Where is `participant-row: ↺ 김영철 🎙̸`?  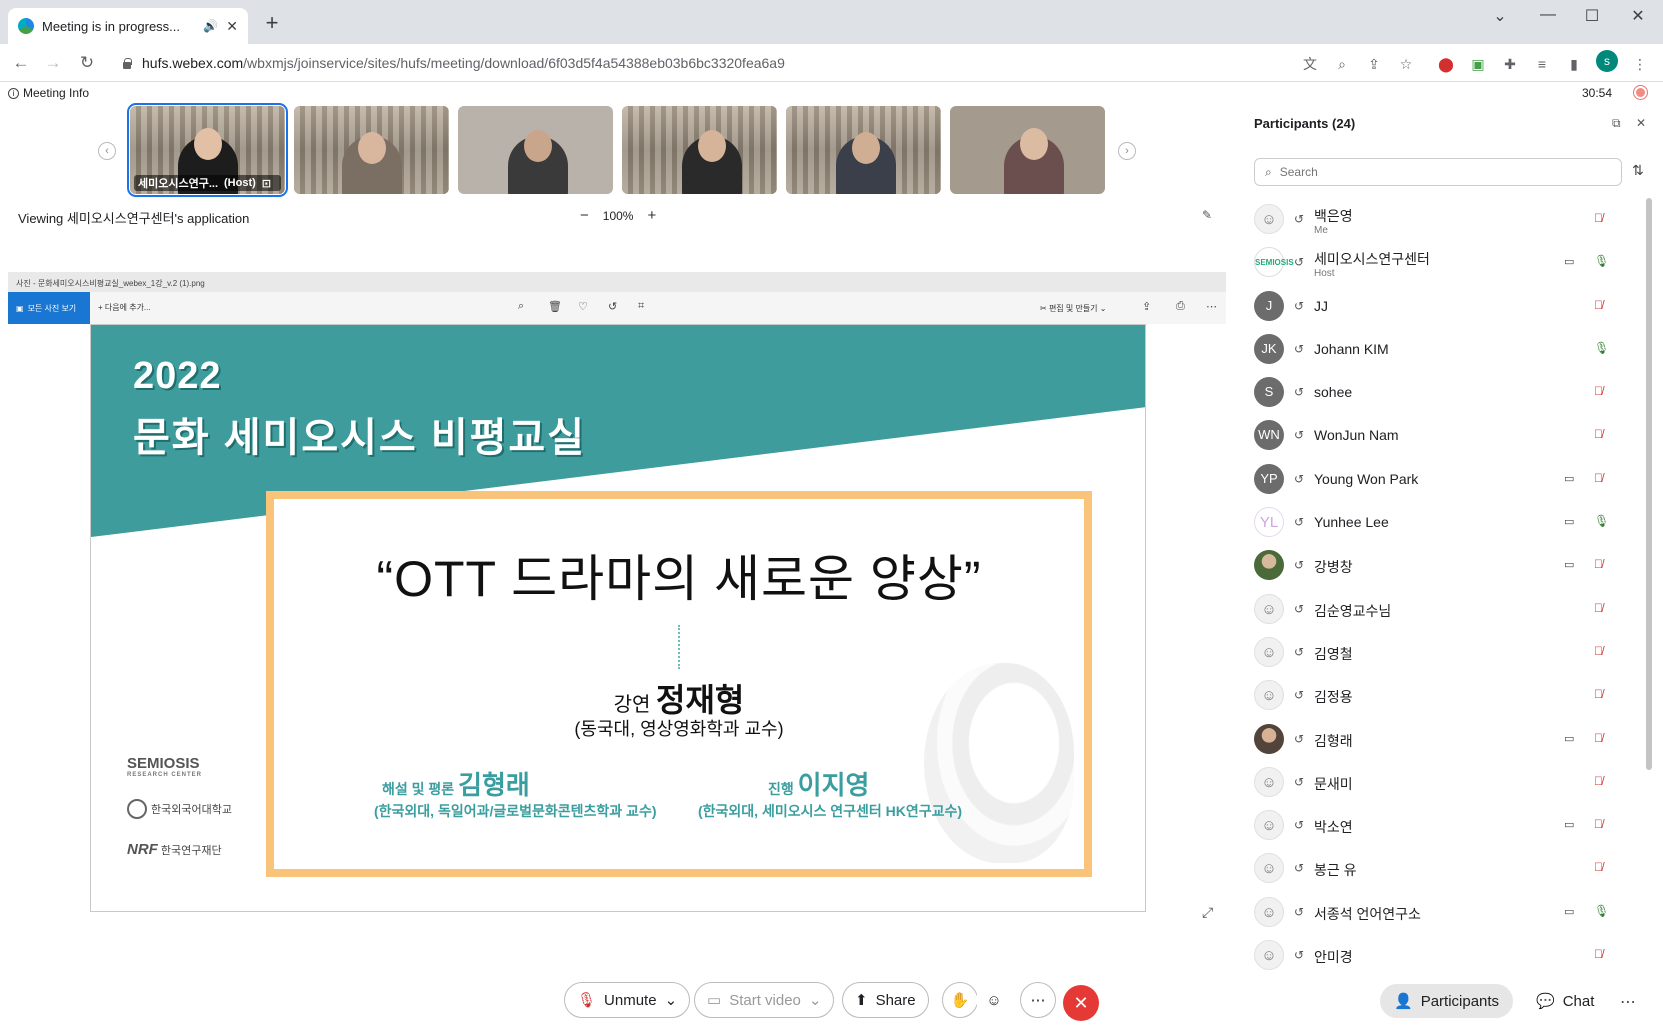
participant-row: ↺ 김영철 🎙̸ is located at coordinates (1444, 652).